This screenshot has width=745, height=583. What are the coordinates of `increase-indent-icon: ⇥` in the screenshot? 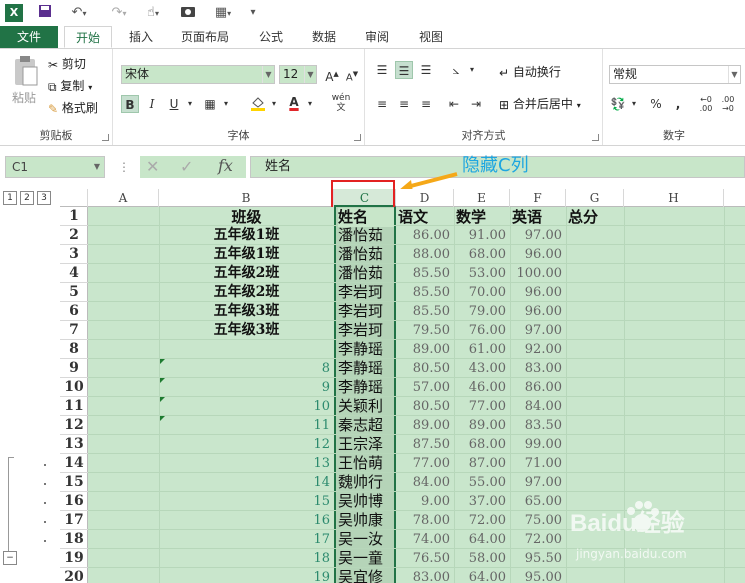 It's located at (476, 104).